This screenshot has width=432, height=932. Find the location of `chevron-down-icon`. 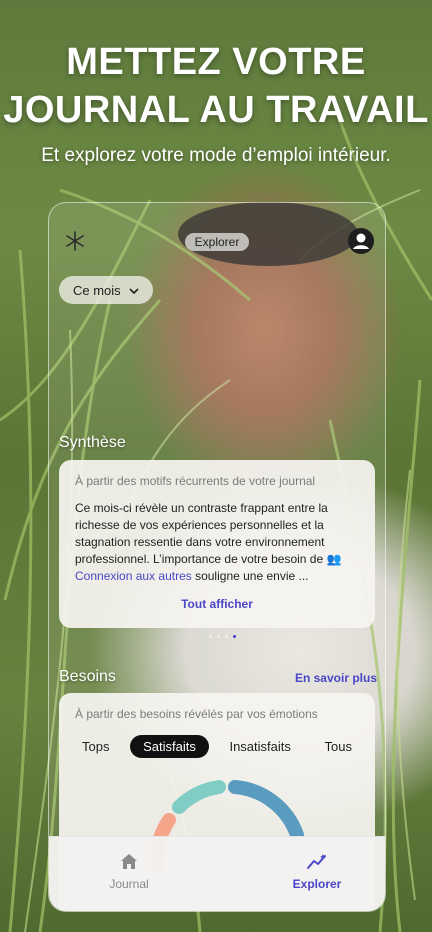

chevron-down-icon is located at coordinates (134, 290).